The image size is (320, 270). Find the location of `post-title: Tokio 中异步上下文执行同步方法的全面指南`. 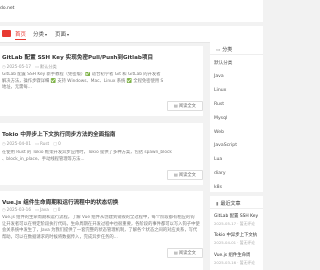

post-title: Tokio 中异步上下文执行同步方法的全面指南 is located at coordinates (58, 134).